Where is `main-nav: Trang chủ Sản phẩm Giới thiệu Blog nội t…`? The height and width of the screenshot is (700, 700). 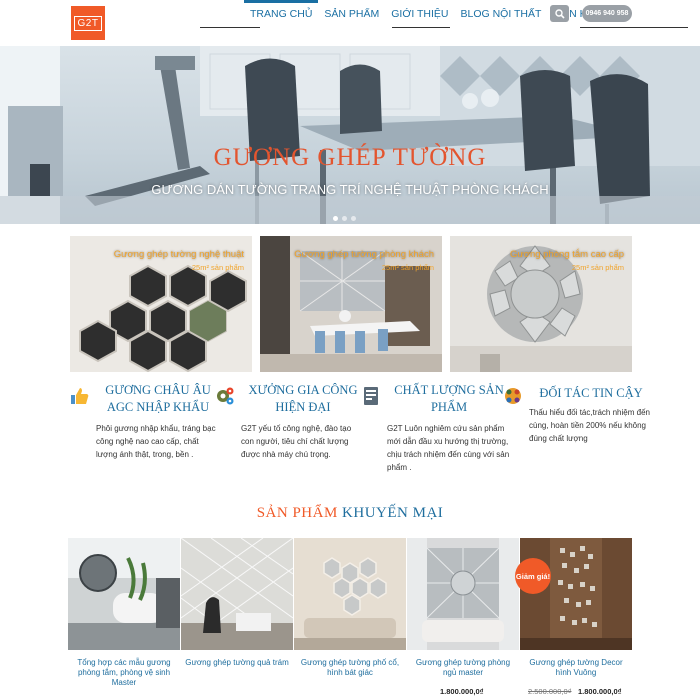 main-nav: Trang chủ Sản phẩm Giới thiệu Blog nội t… is located at coordinates (422, 14).